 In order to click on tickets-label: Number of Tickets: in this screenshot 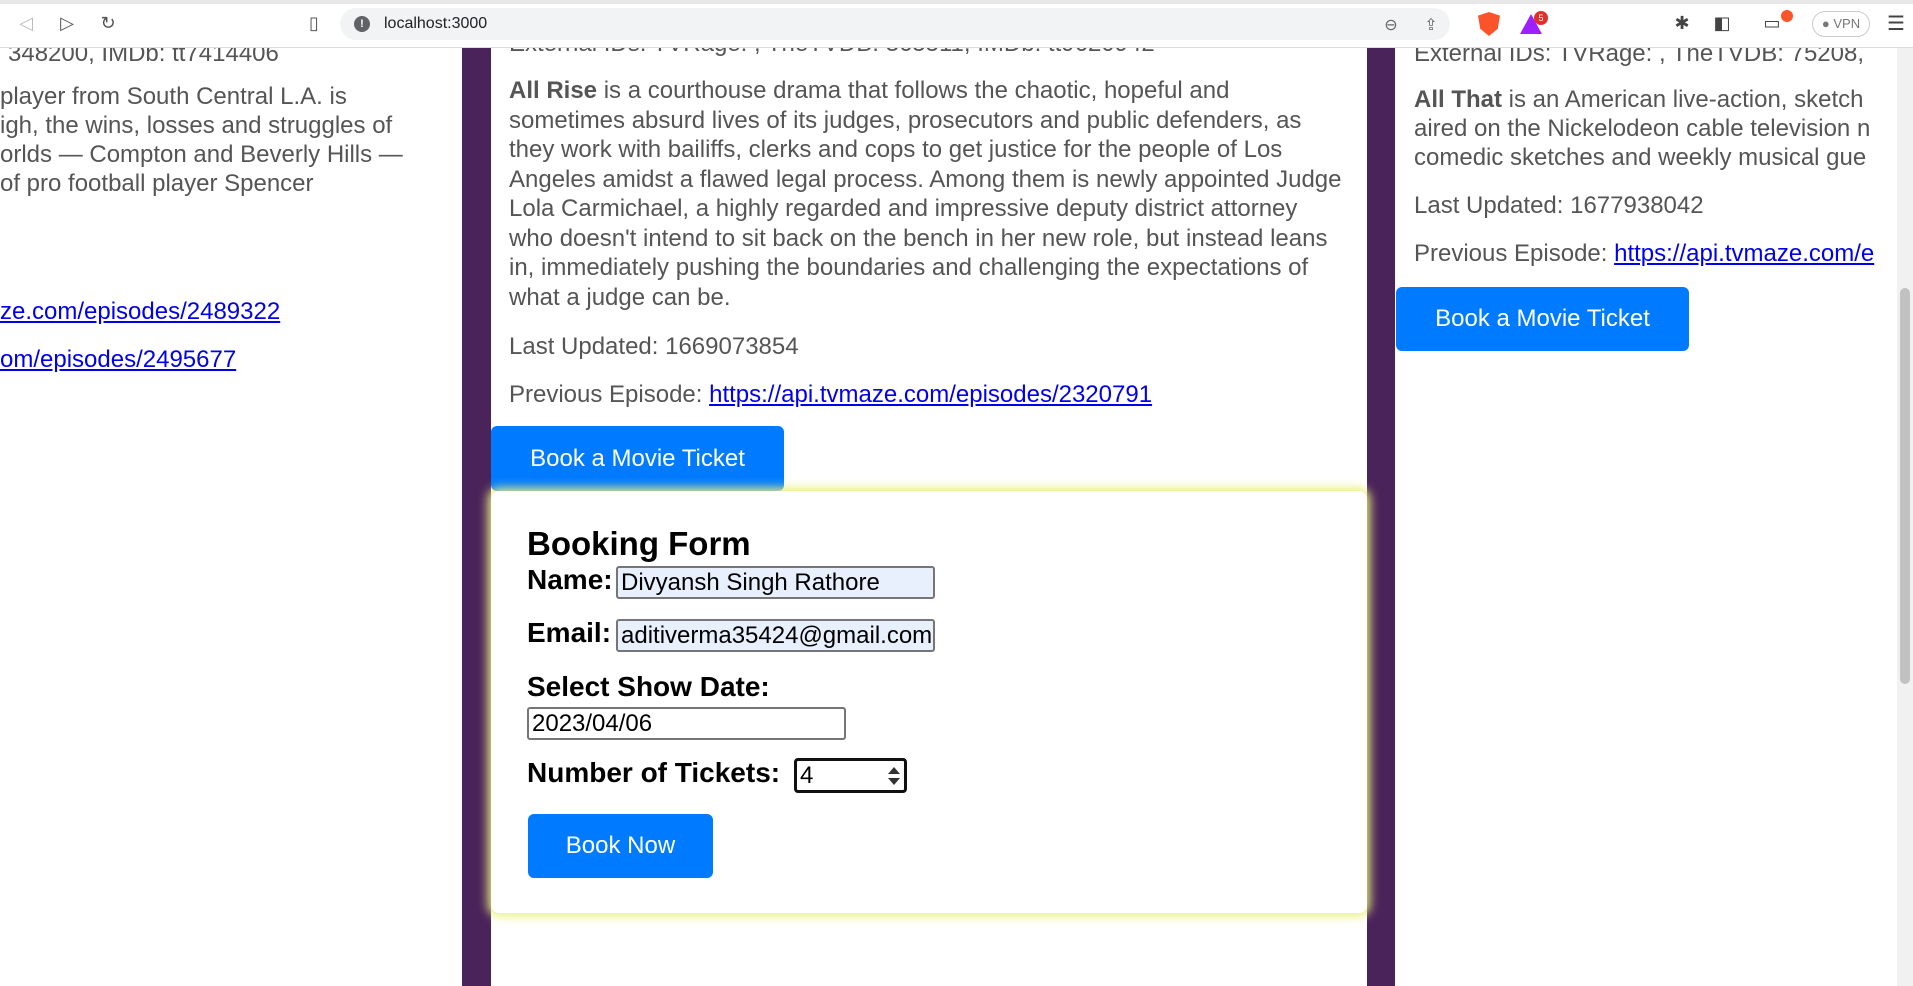, I will do `click(654, 772)`.